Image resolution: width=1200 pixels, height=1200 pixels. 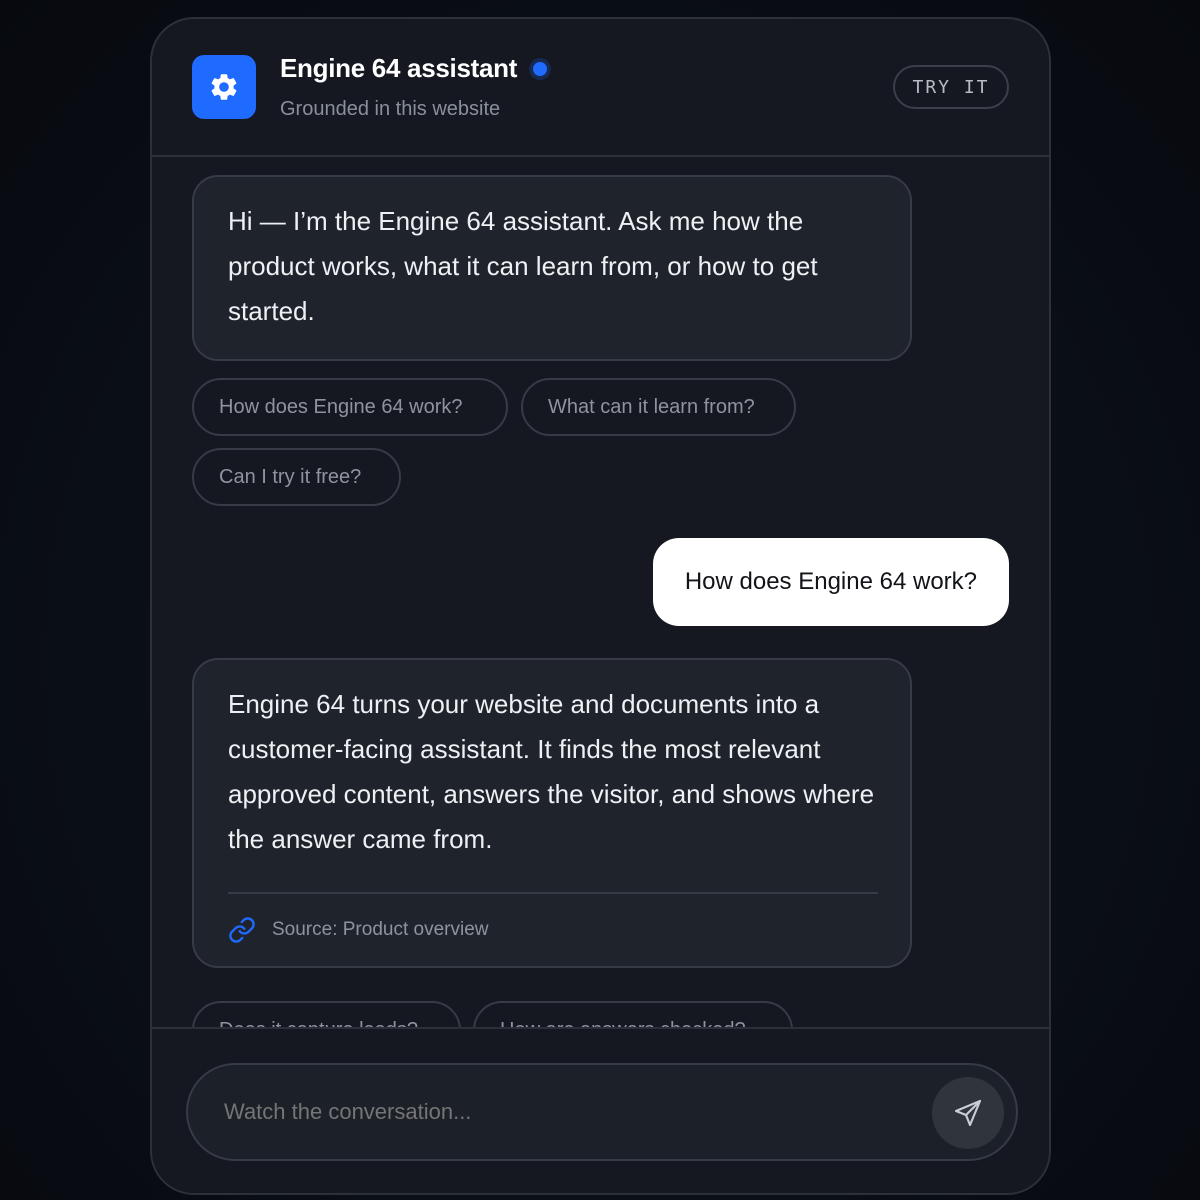 I want to click on send-button, so click(x=968, y=1113).